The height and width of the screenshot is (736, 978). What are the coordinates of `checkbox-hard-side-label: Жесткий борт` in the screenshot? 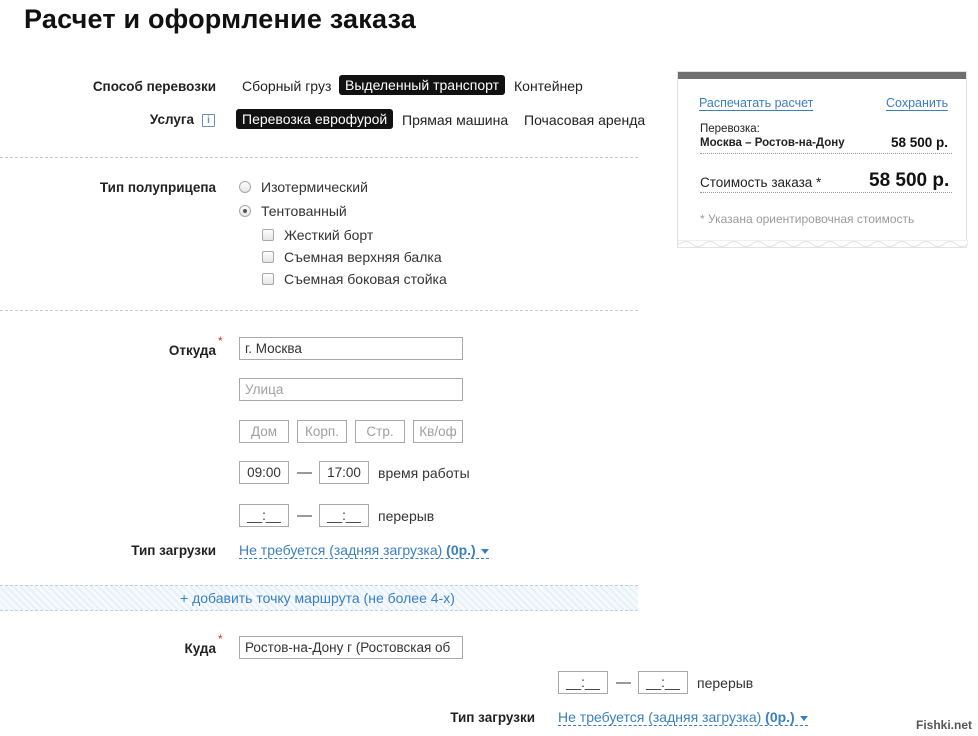 It's located at (329, 235).